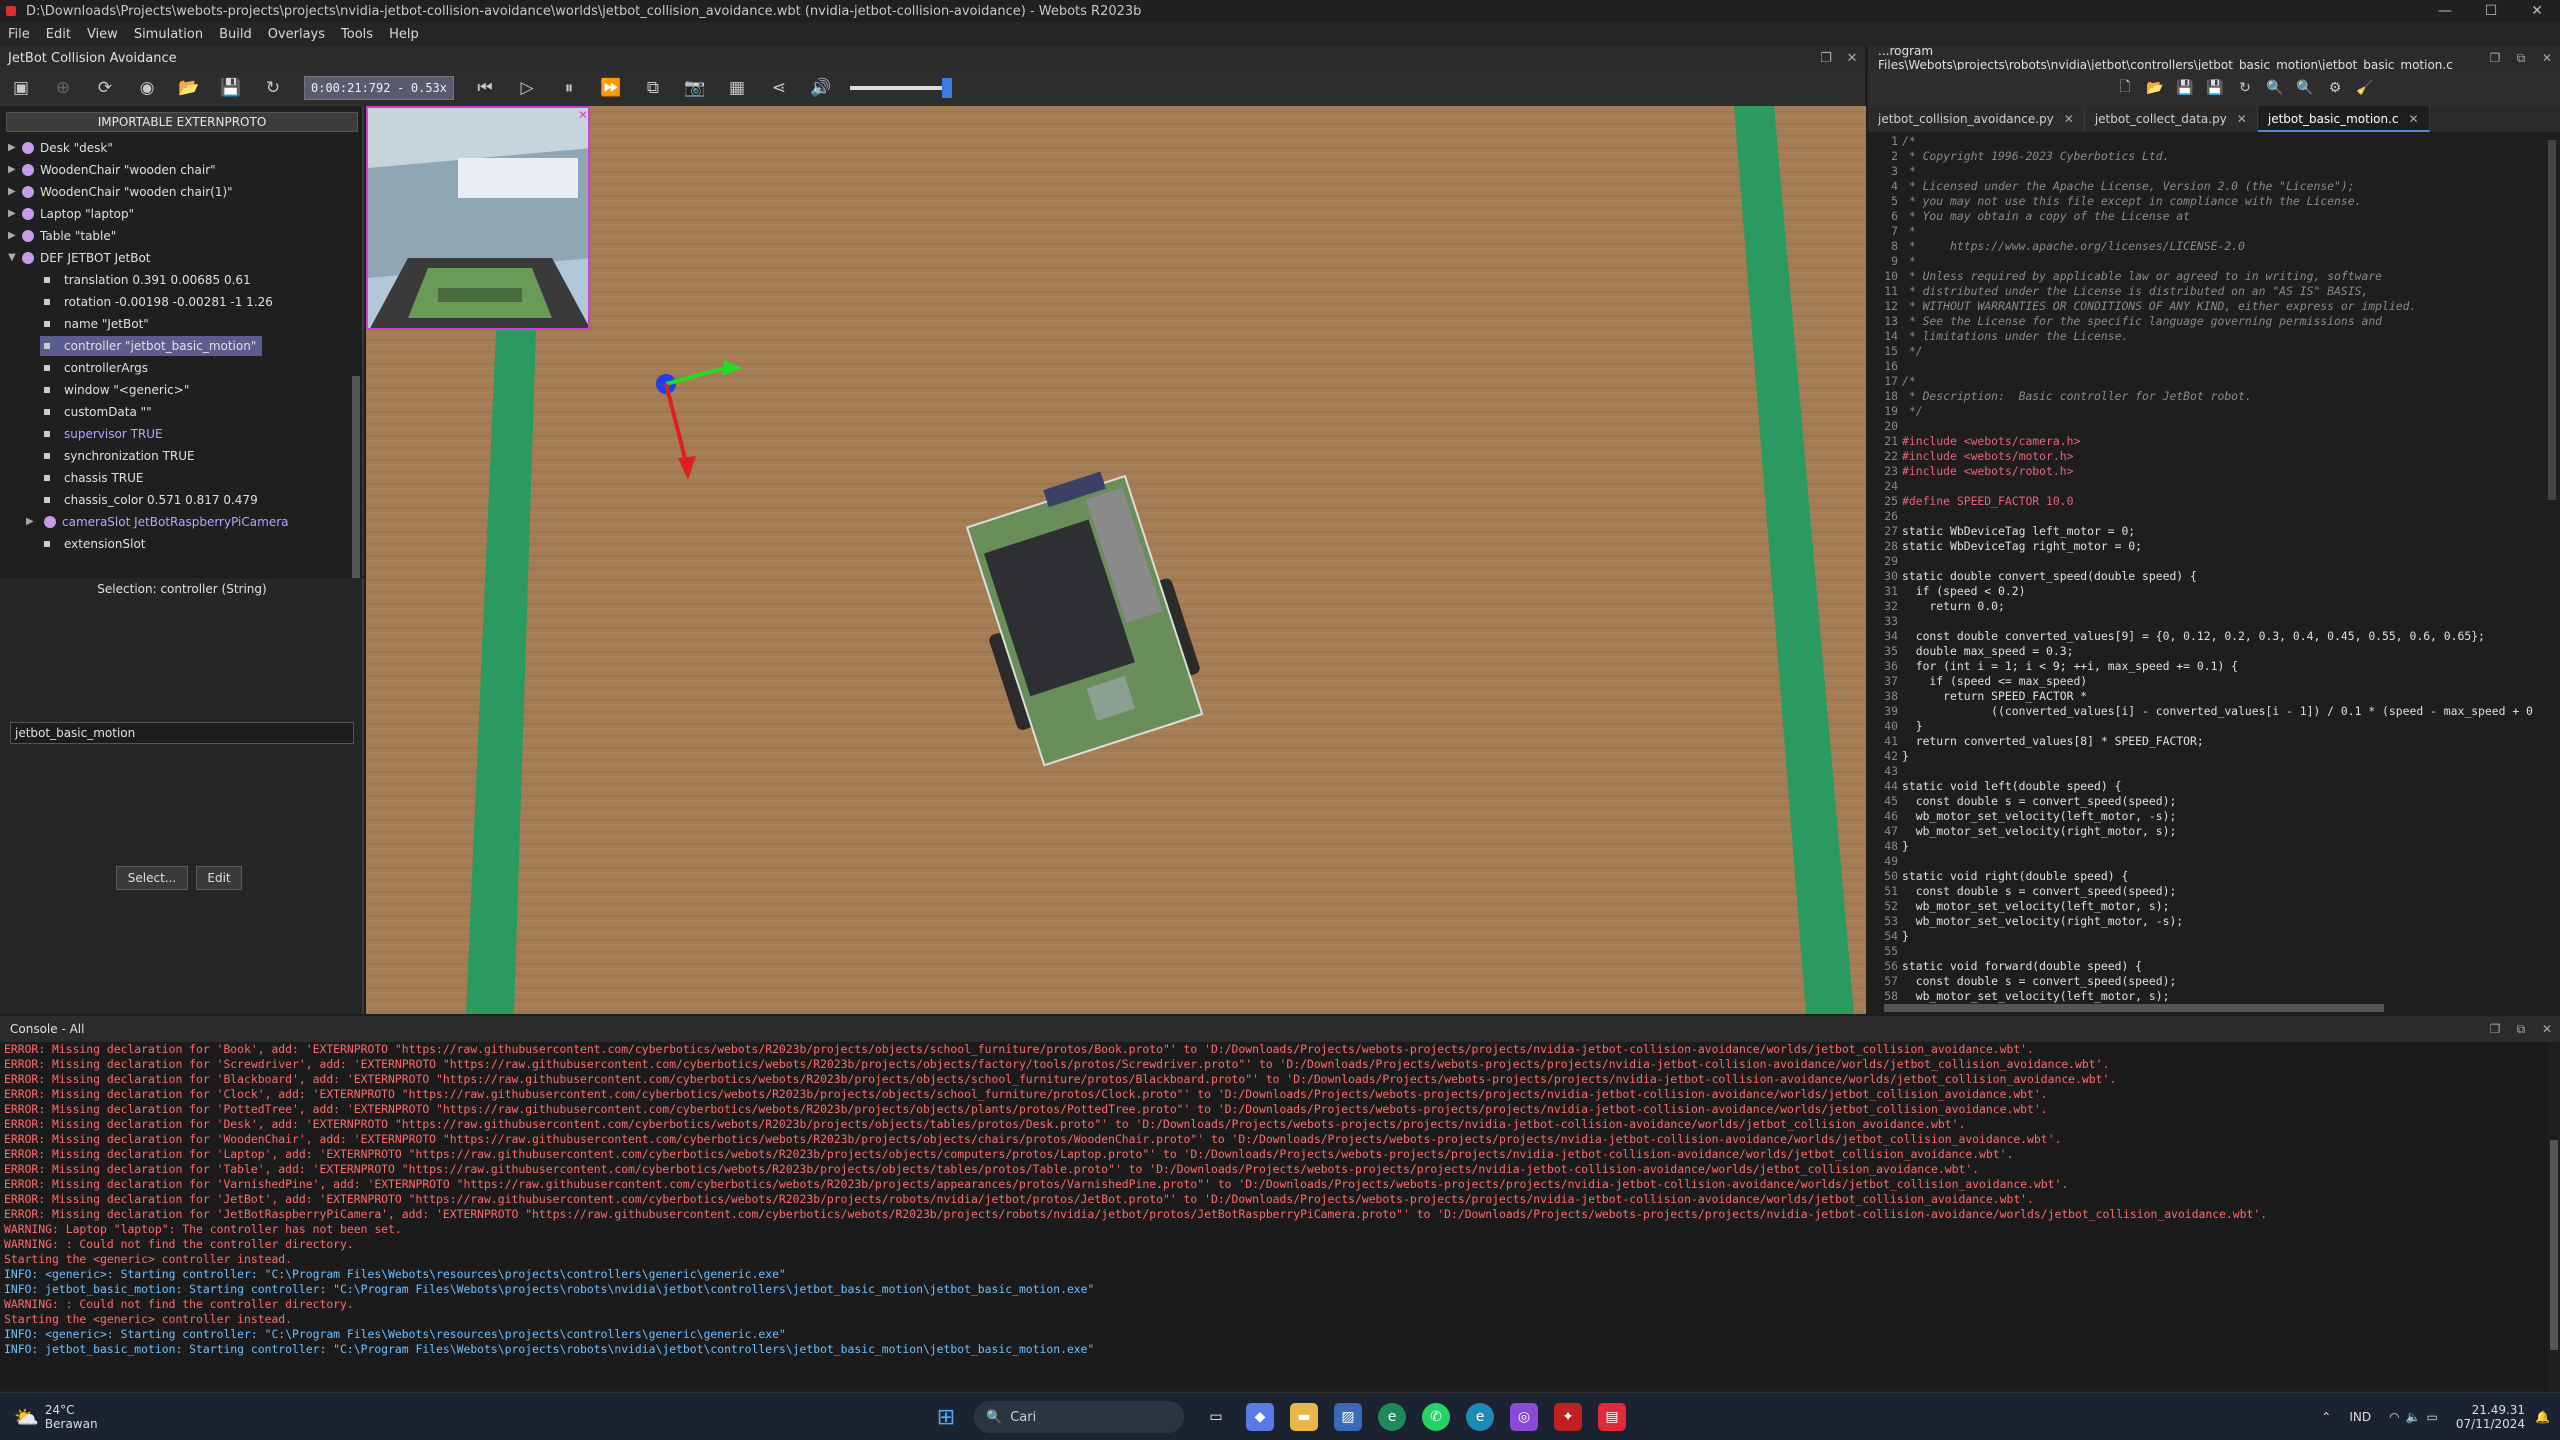 Image resolution: width=2560 pixels, height=1440 pixels. What do you see at coordinates (273, 88) in the screenshot?
I see `reload-world-icon: ↻` at bounding box center [273, 88].